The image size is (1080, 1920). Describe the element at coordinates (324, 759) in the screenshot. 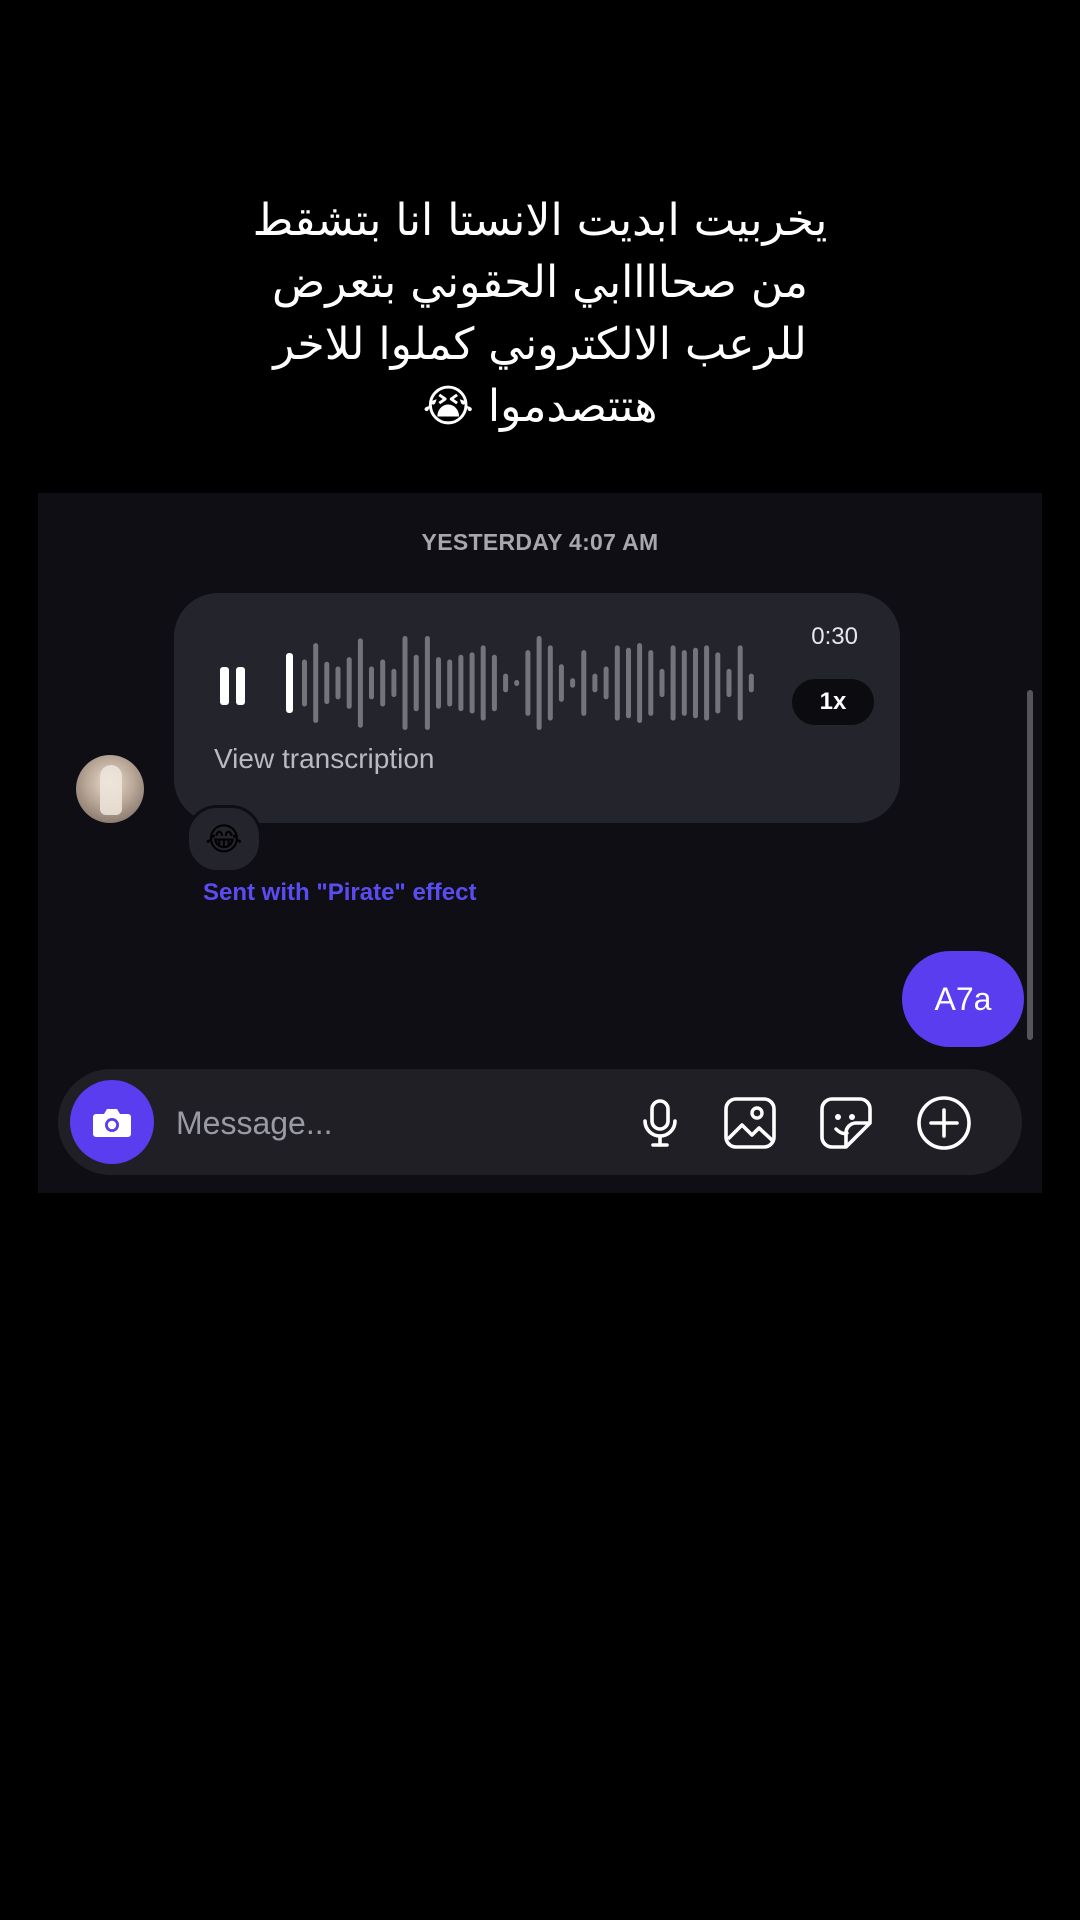

I see `view-transcription-link: View transcription` at that location.